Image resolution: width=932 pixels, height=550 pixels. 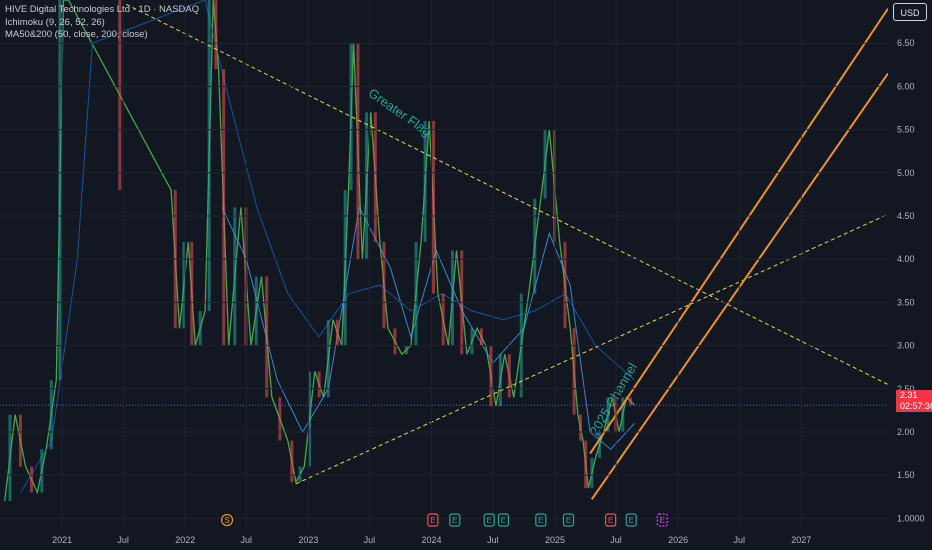 I want to click on y-tick-label: 4.00, so click(x=906, y=259).